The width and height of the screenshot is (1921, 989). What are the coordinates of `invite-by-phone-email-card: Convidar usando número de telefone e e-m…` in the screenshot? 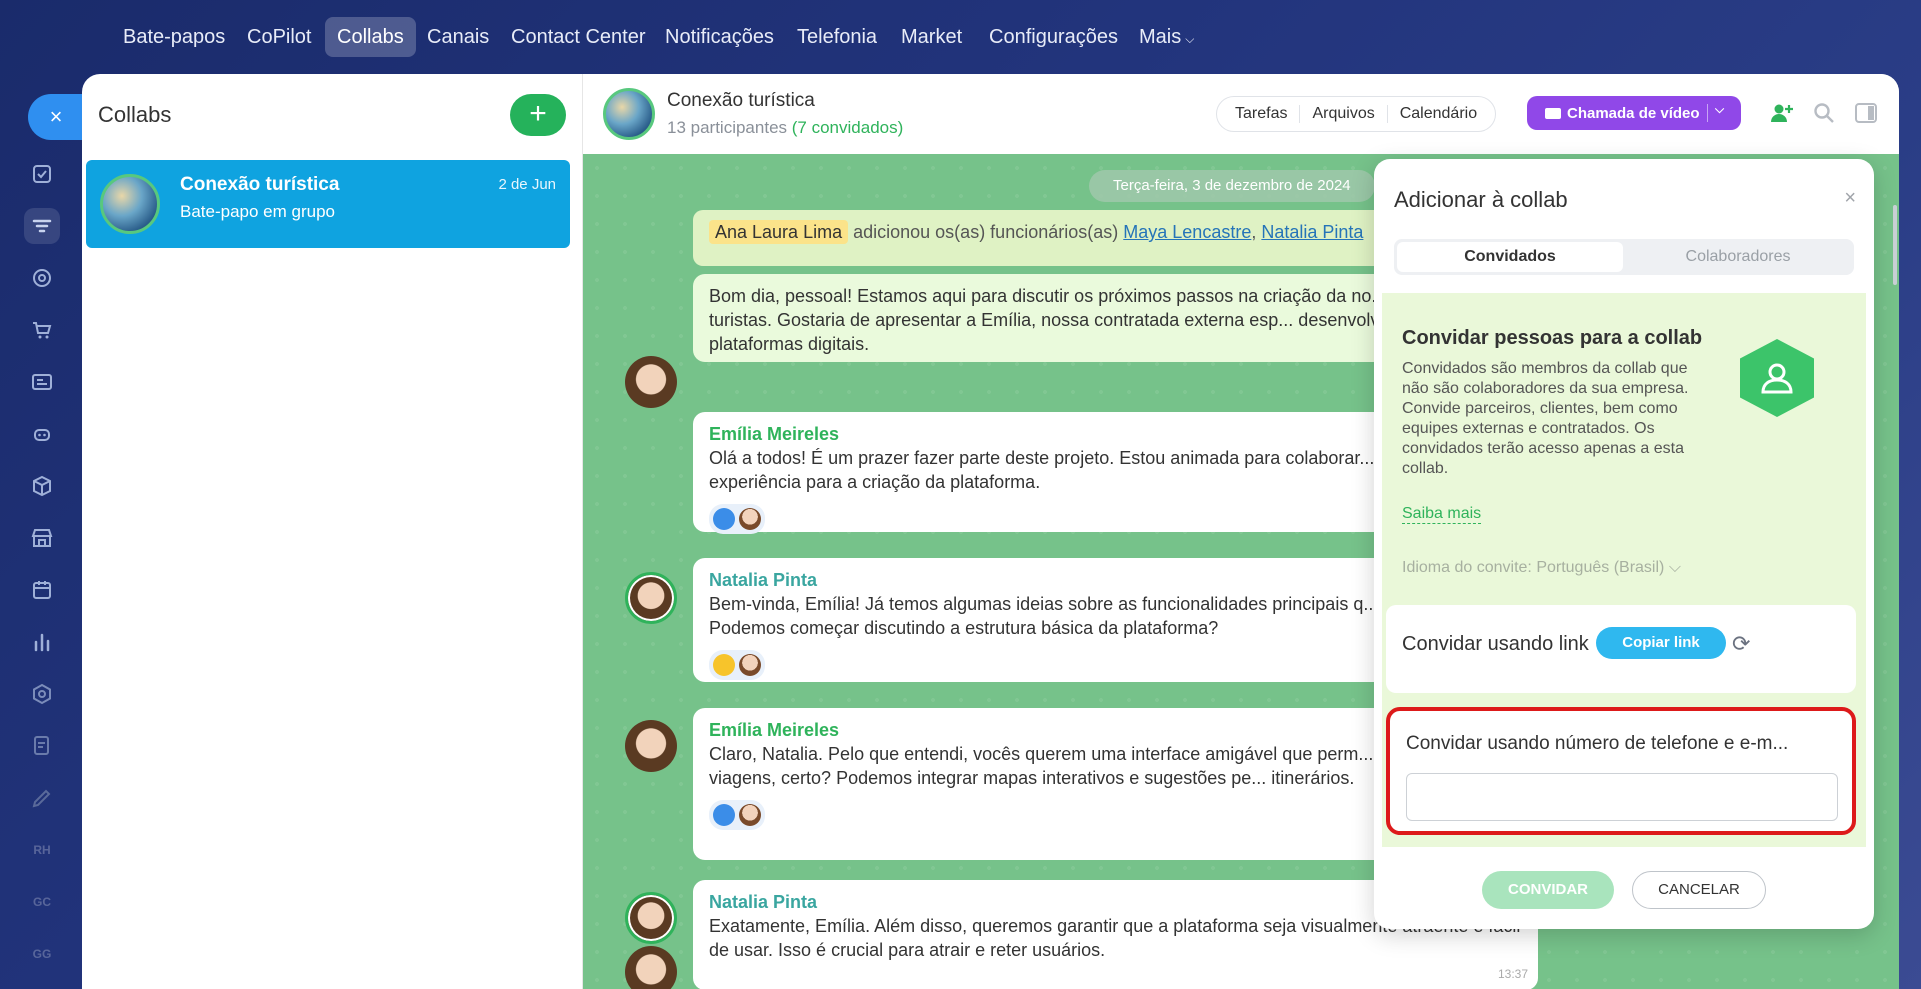 It's located at (1621, 771).